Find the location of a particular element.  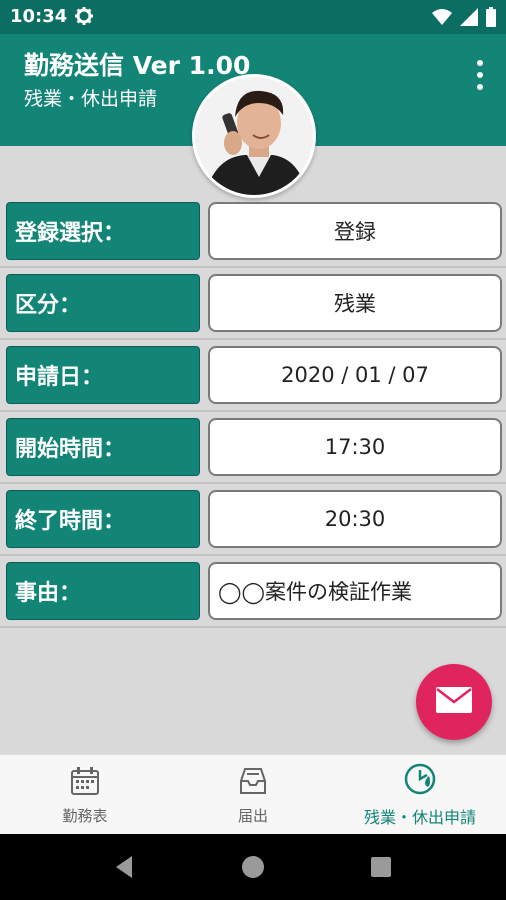

nav-item-timesheet: 勤務表 is located at coordinates (85, 795).